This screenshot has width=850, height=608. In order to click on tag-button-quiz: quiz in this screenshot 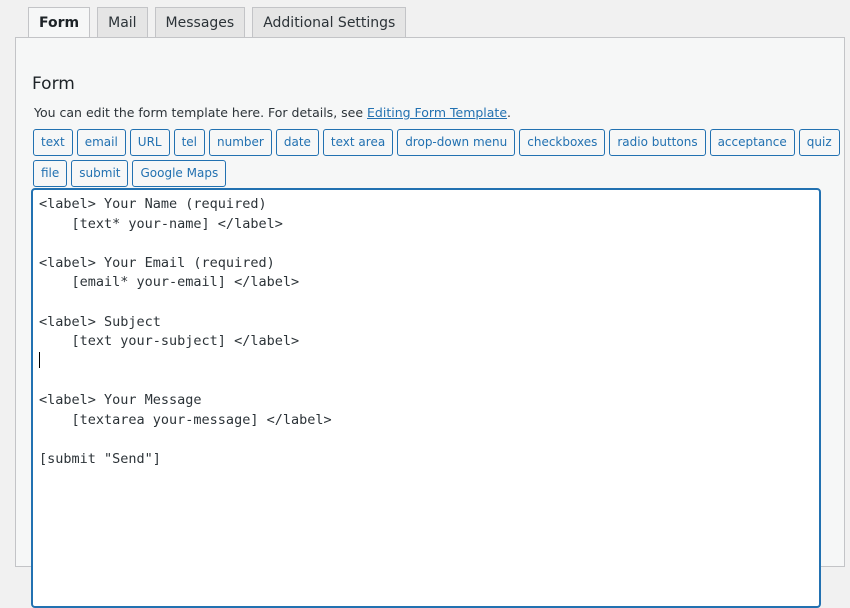, I will do `click(819, 142)`.